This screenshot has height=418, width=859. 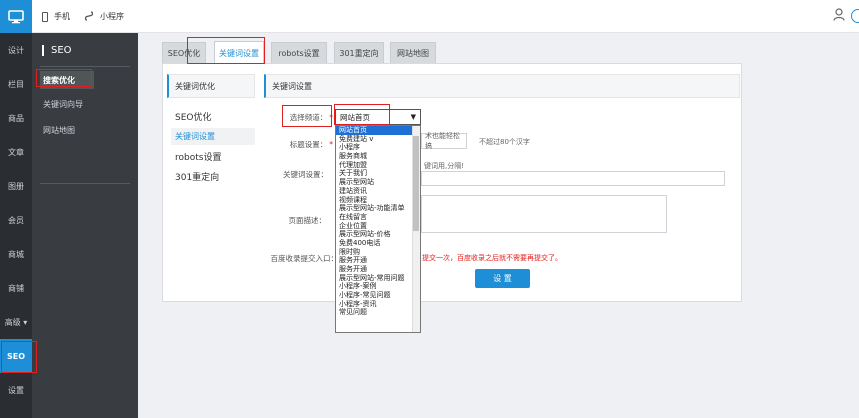 I want to click on dropdown-option: 网站首页, so click(x=378, y=130).